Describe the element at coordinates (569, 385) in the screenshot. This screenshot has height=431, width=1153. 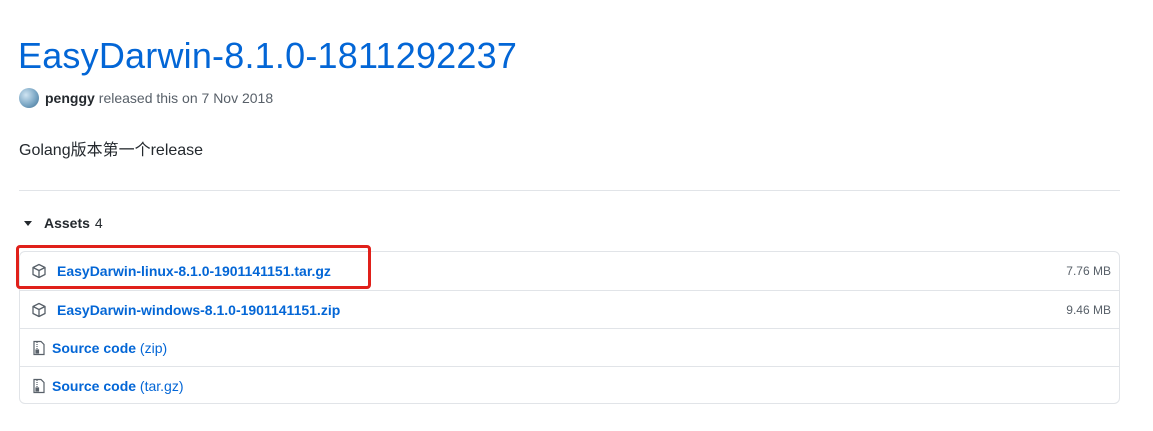
I see `asset-row: Source code (tar.gz)` at that location.